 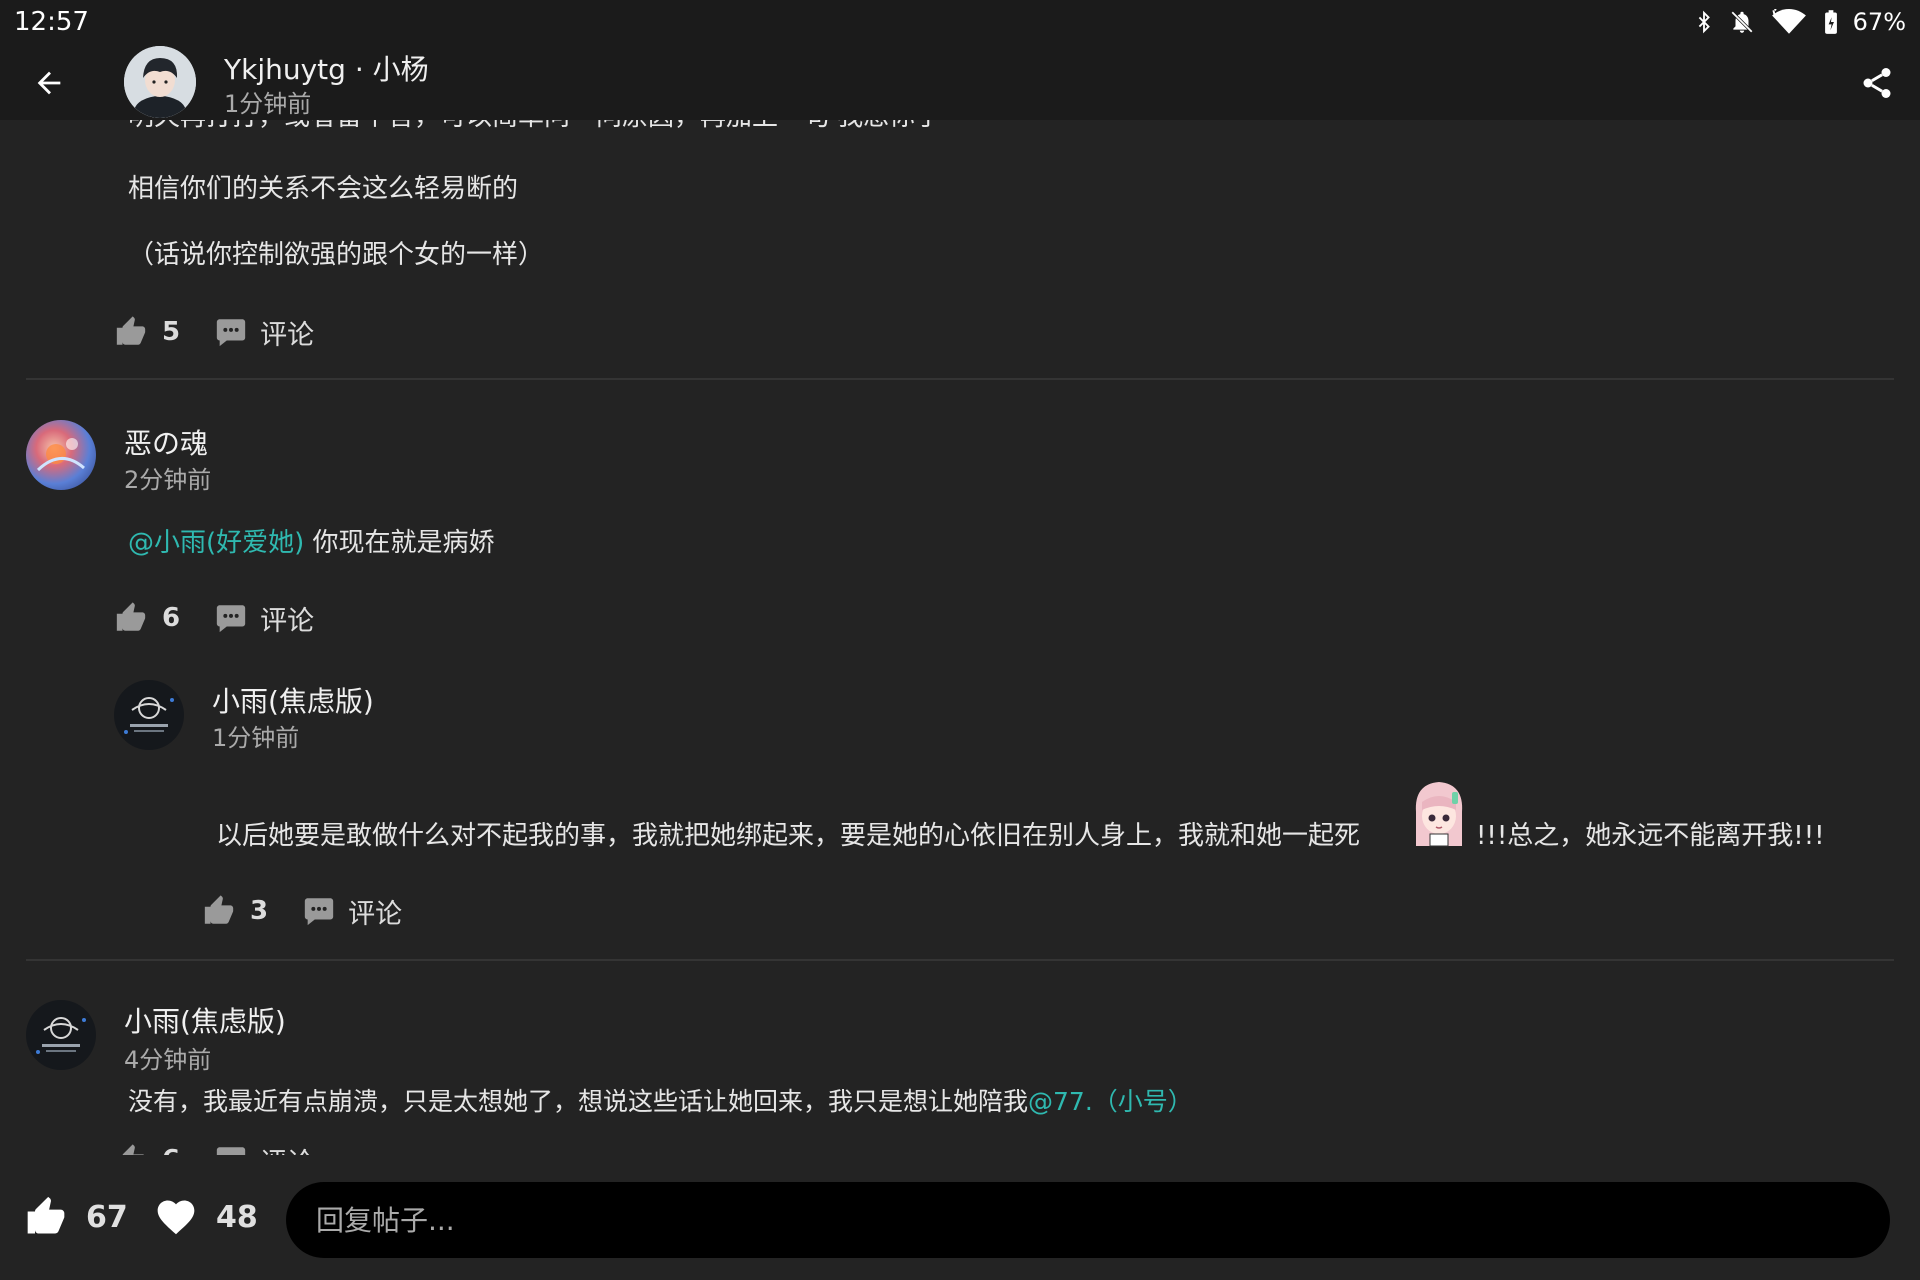 I want to click on wifi-icon, so click(x=1788, y=21).